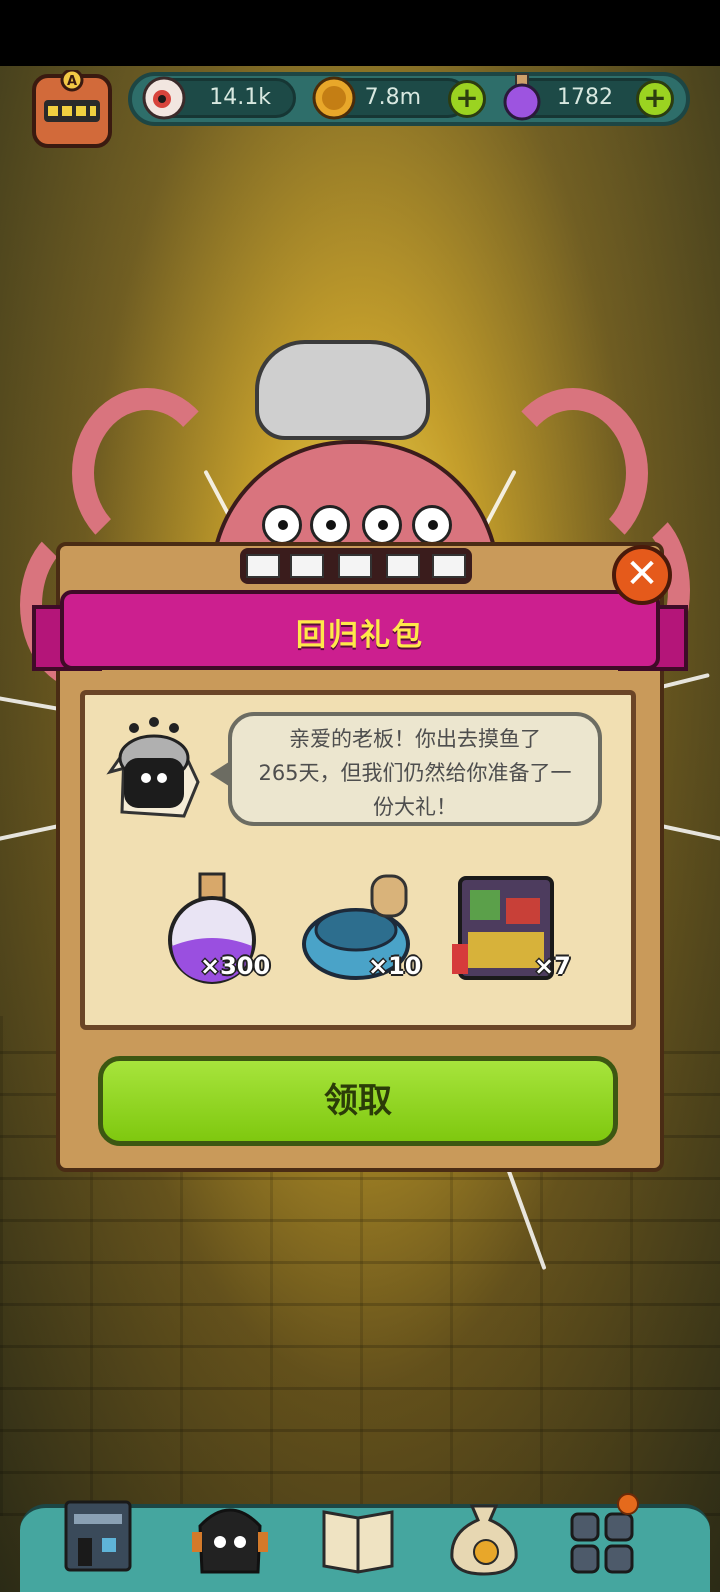  What do you see at coordinates (358, 1534) in the screenshot?
I see `book-icon` at bounding box center [358, 1534].